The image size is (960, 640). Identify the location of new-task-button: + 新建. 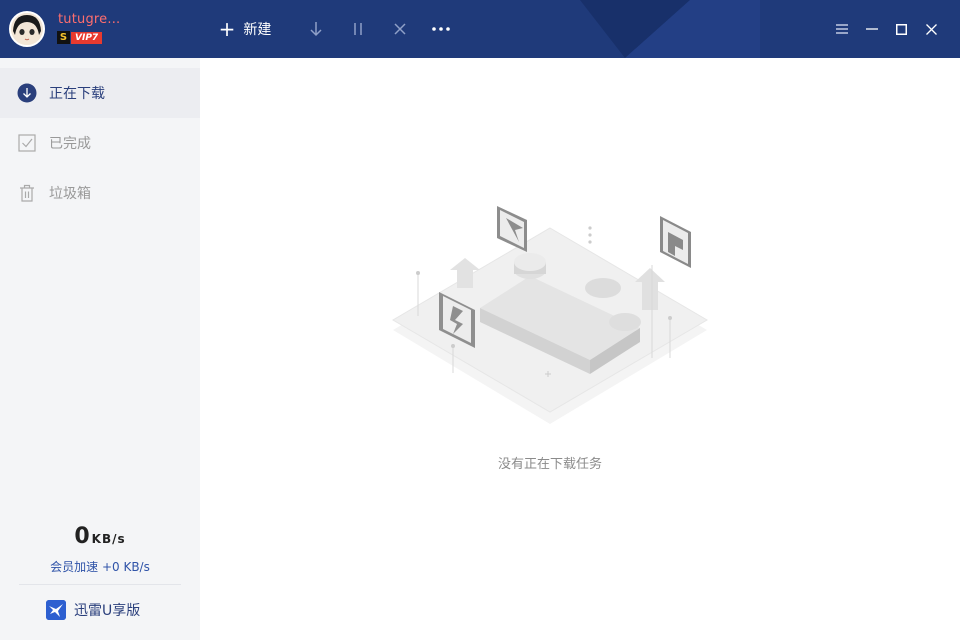
(245, 29).